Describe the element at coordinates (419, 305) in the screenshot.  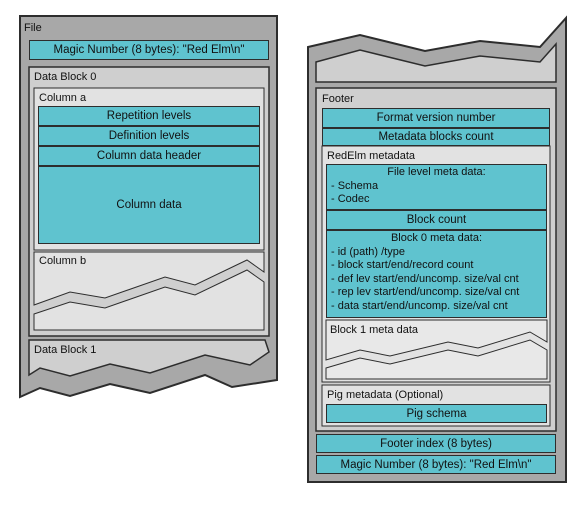
I see `block-0-meta-line: - data start/end/uncomp. size/val cnt` at that location.